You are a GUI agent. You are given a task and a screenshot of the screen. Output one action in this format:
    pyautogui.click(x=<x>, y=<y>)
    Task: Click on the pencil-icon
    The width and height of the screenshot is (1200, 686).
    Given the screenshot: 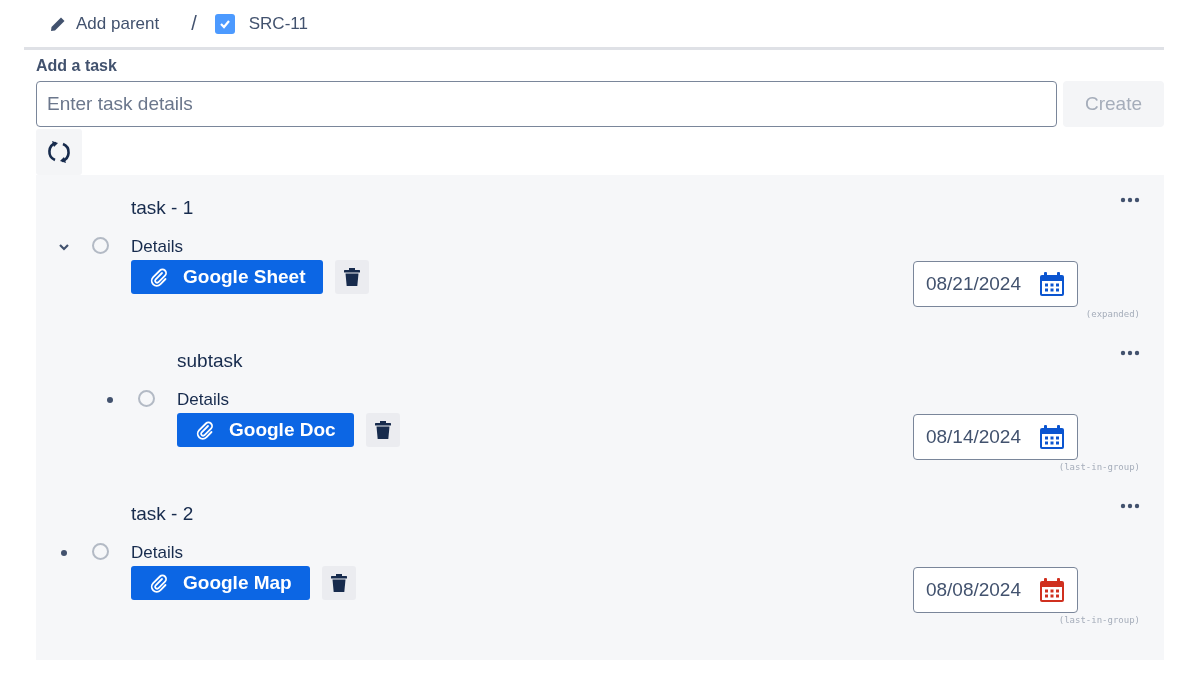 What is the action you would take?
    pyautogui.click(x=58, y=23)
    